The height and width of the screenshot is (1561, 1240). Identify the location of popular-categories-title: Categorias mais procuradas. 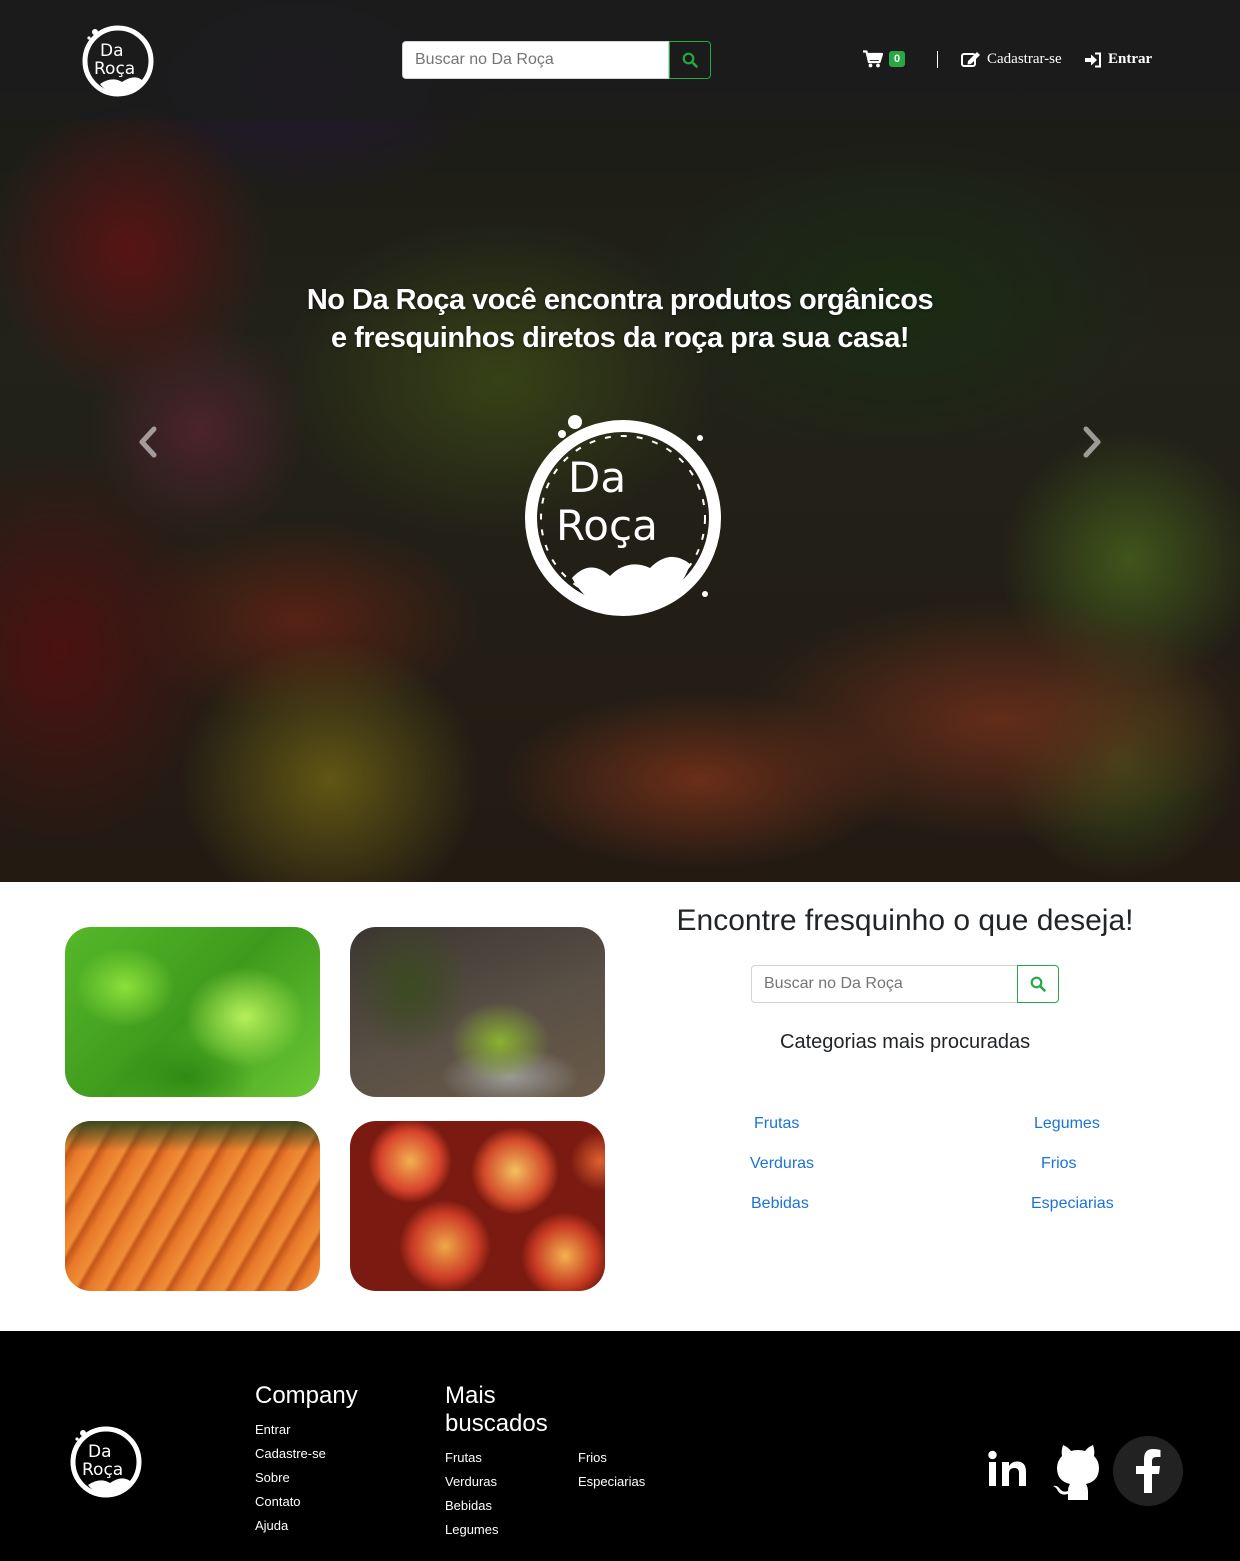
(905, 1042).